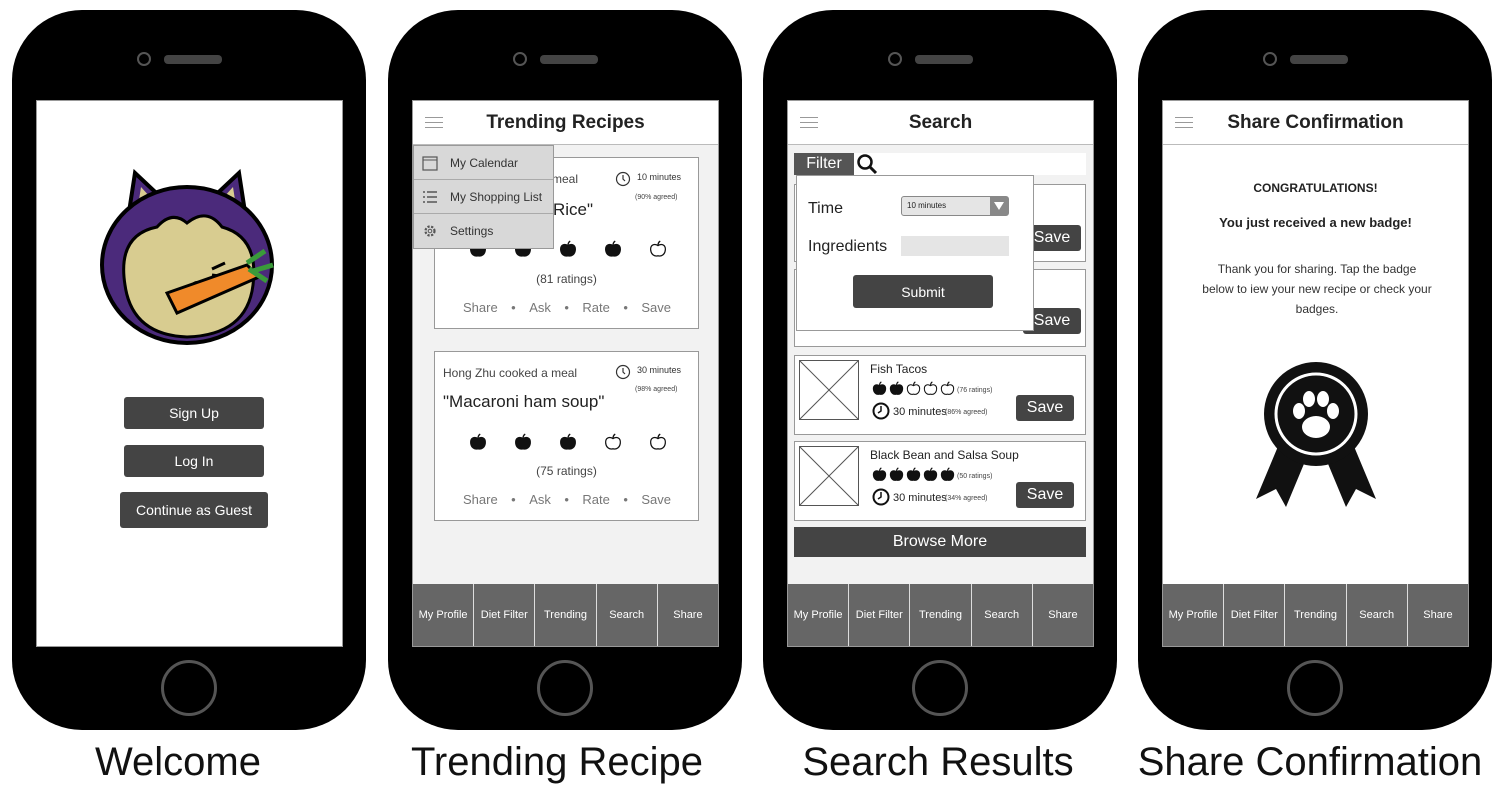  What do you see at coordinates (496, 197) in the screenshot?
I see `menu-label: My Shopping List` at bounding box center [496, 197].